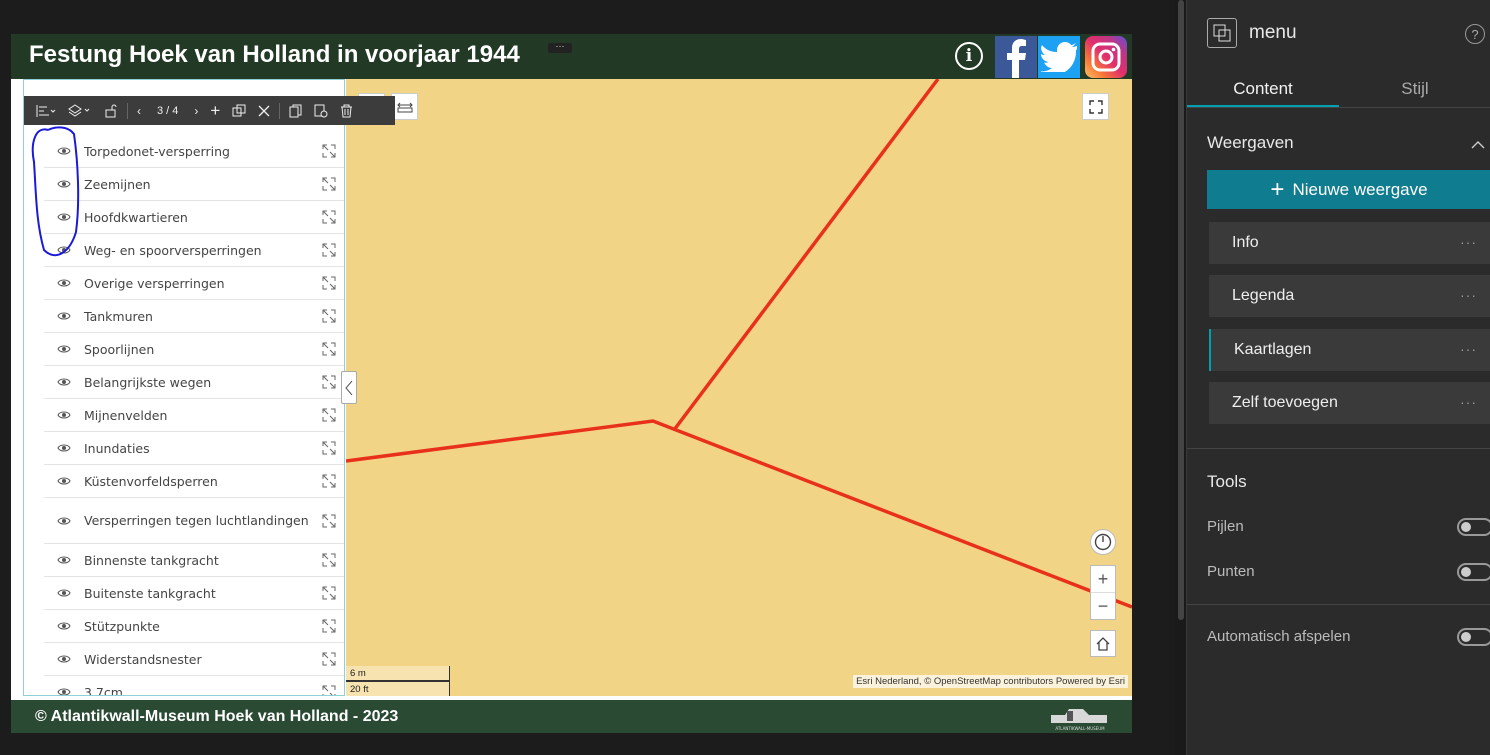  Describe the element at coordinates (1080, 717) in the screenshot. I see `museum-logo: ATLANTIKWALL-MUSEUM` at that location.